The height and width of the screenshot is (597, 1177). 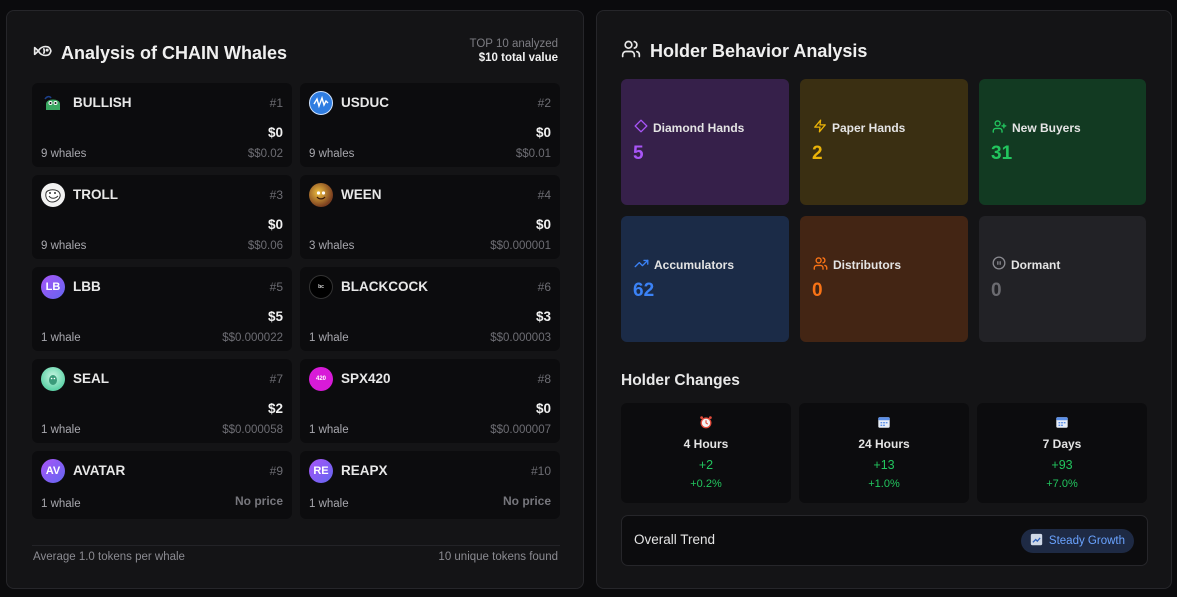 What do you see at coordinates (705, 279) in the screenshot?
I see `behavior-card-accumulators: Accumulators 62` at bounding box center [705, 279].